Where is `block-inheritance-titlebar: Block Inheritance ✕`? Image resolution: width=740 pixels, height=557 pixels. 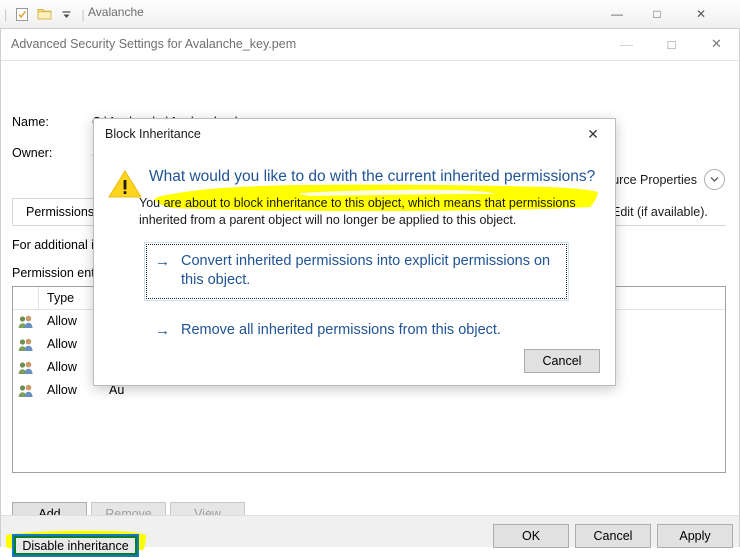
block-inheritance-titlebar: Block Inheritance ✕ is located at coordinates (354, 134).